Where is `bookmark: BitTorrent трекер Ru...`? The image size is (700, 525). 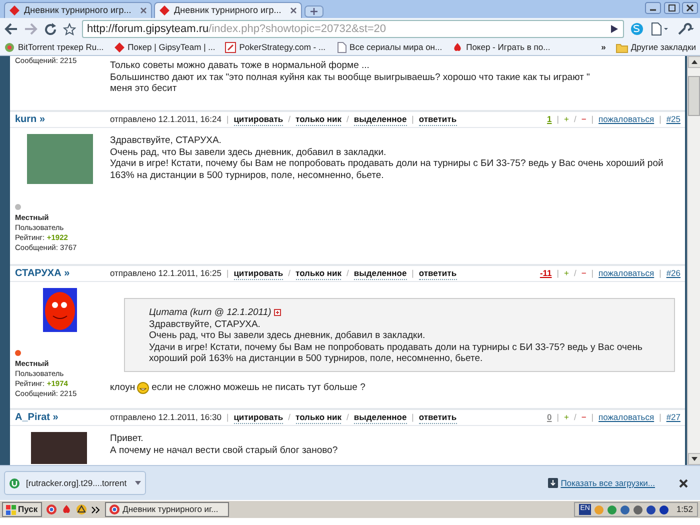 bookmark: BitTorrent трекер Ru... is located at coordinates (54, 47).